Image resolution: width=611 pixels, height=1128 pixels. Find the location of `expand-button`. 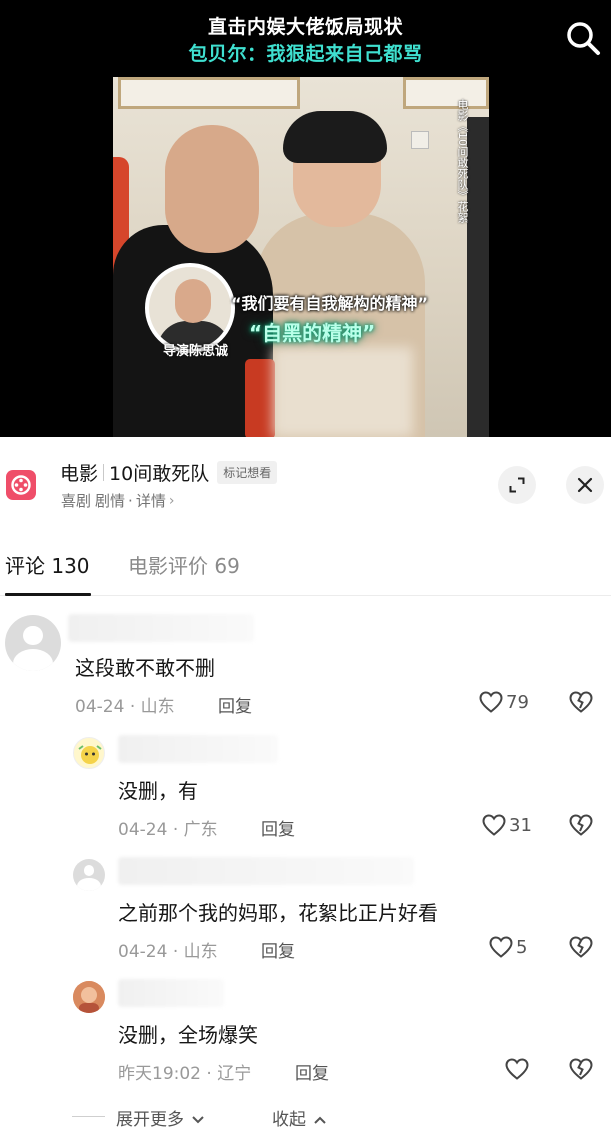

expand-button is located at coordinates (517, 485).